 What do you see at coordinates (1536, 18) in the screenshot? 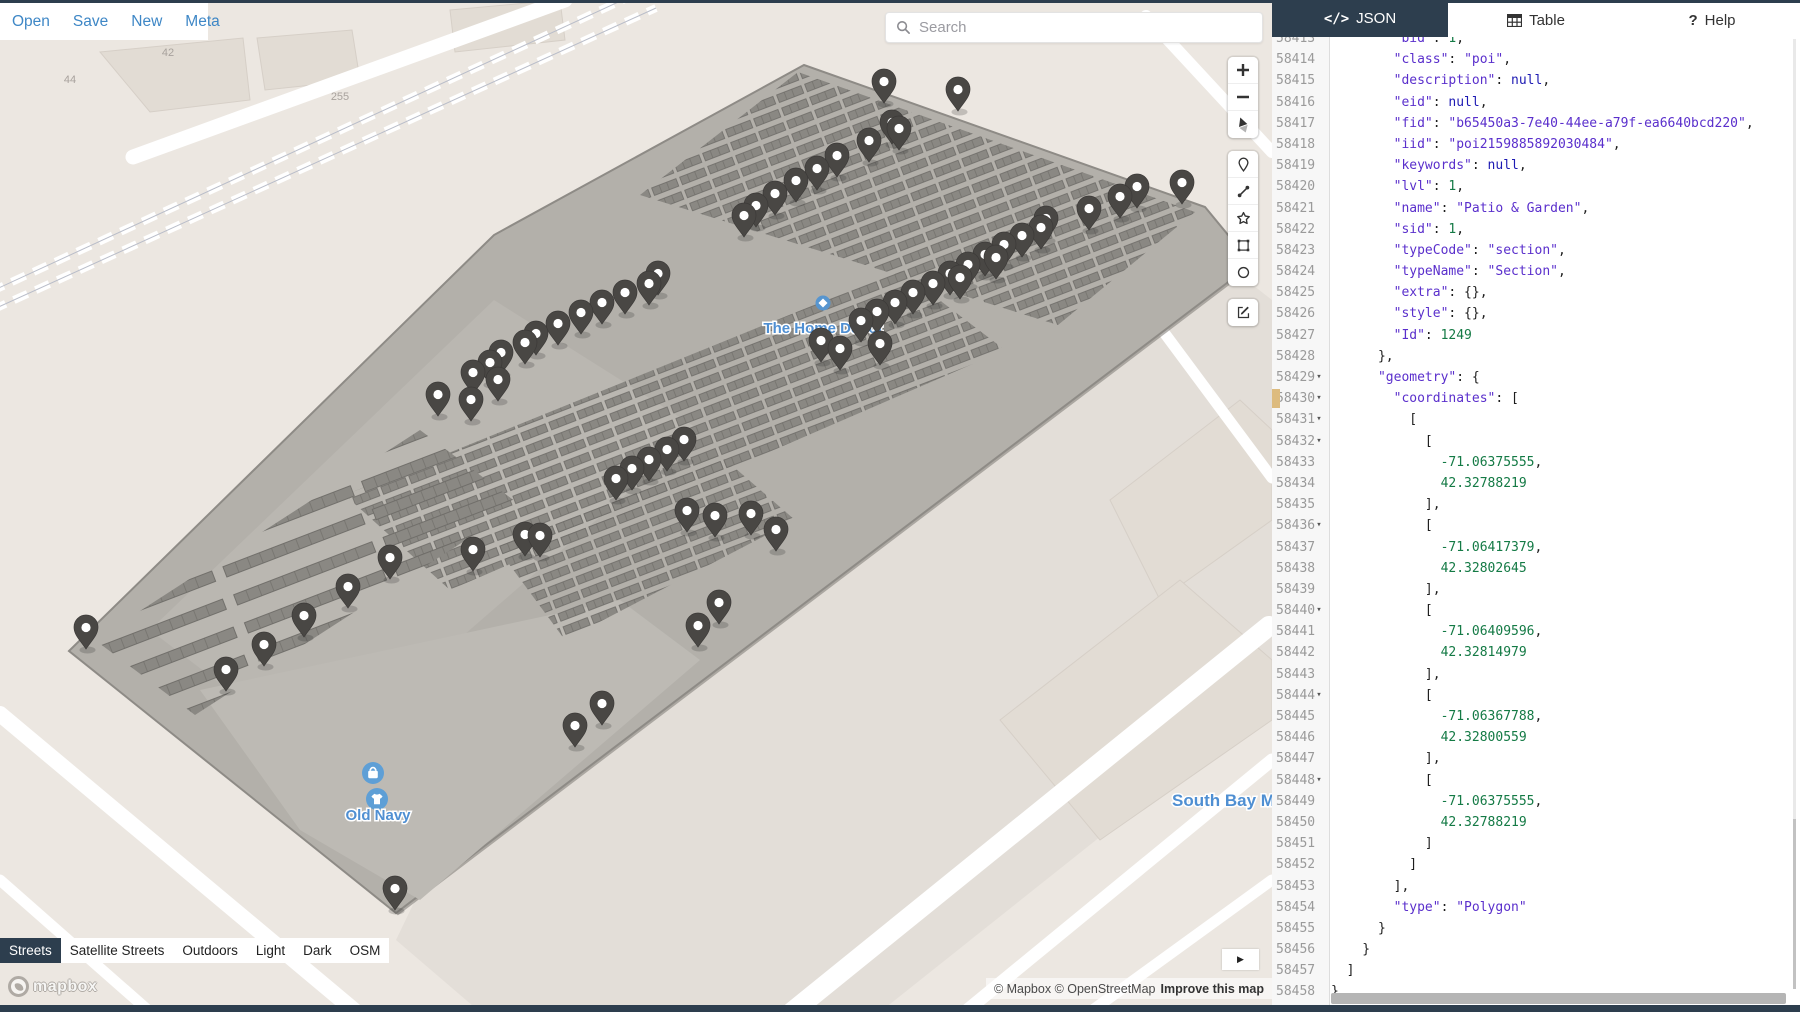
I see `tab-table: Table` at bounding box center [1536, 18].